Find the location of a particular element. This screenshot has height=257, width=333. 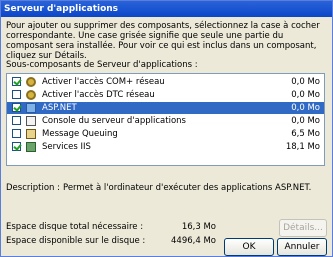

list-item: Message Queuing 6,5 Mo is located at coordinates (165, 134).